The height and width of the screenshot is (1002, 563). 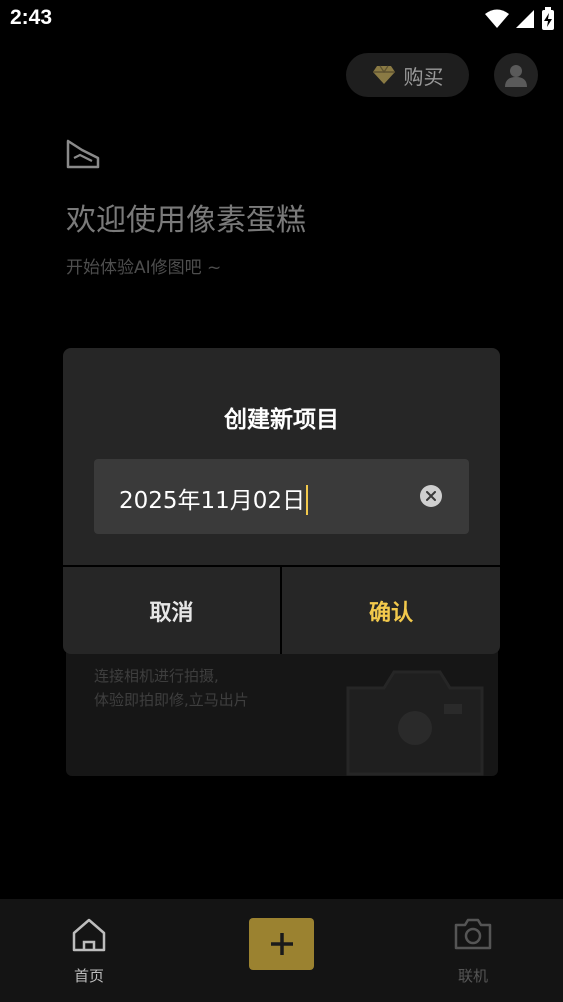 What do you see at coordinates (473, 953) in the screenshot?
I see `nav-connect: 联机` at bounding box center [473, 953].